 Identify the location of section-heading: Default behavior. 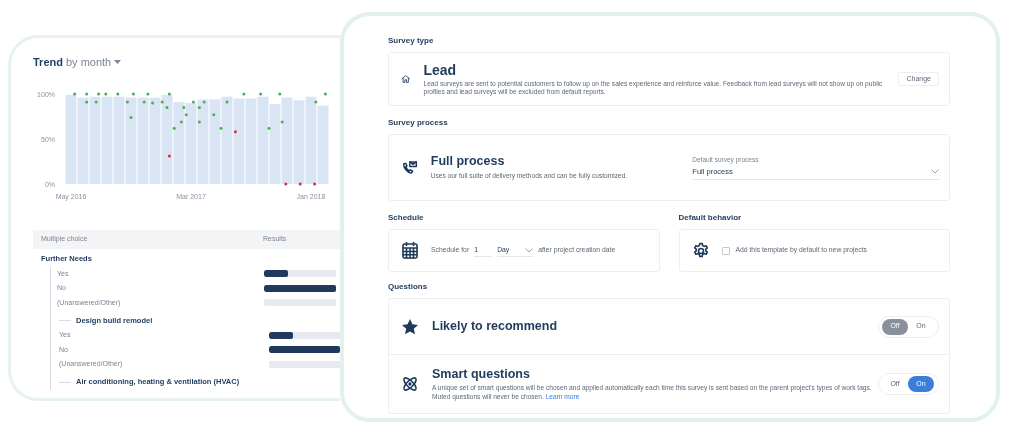
(710, 218).